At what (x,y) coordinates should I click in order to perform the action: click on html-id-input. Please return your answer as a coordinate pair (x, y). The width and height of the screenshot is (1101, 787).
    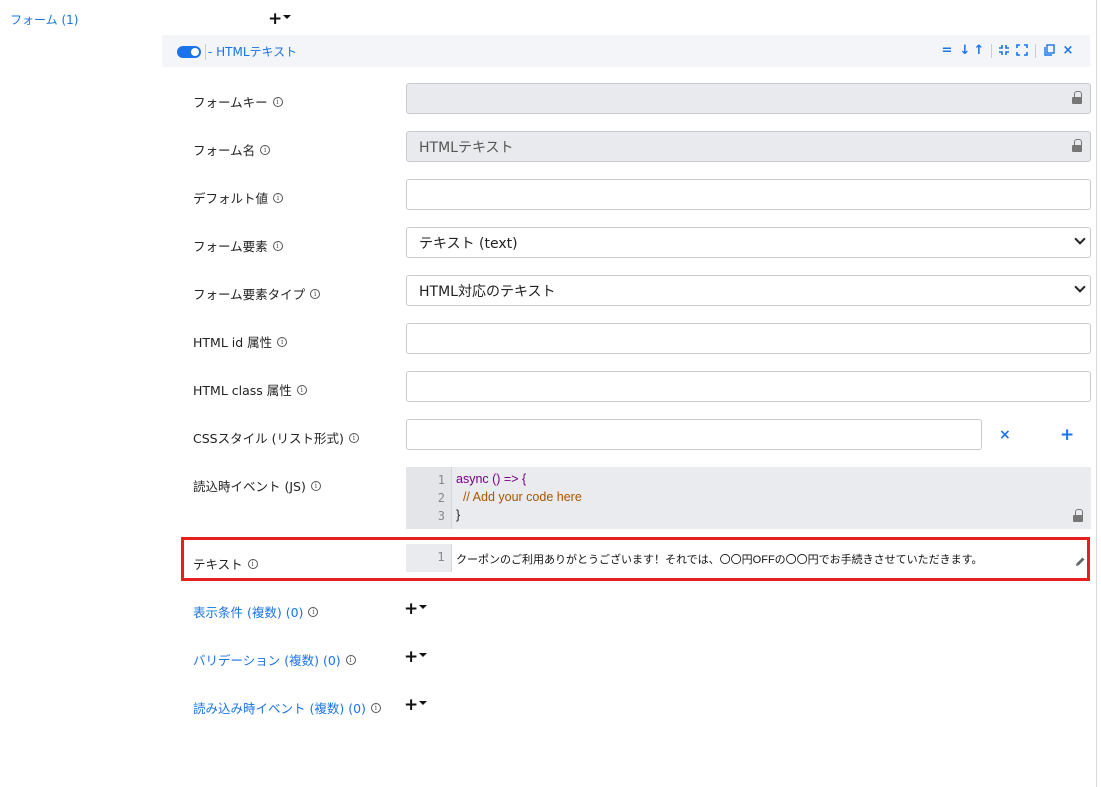
    Looking at the image, I should click on (748, 338).